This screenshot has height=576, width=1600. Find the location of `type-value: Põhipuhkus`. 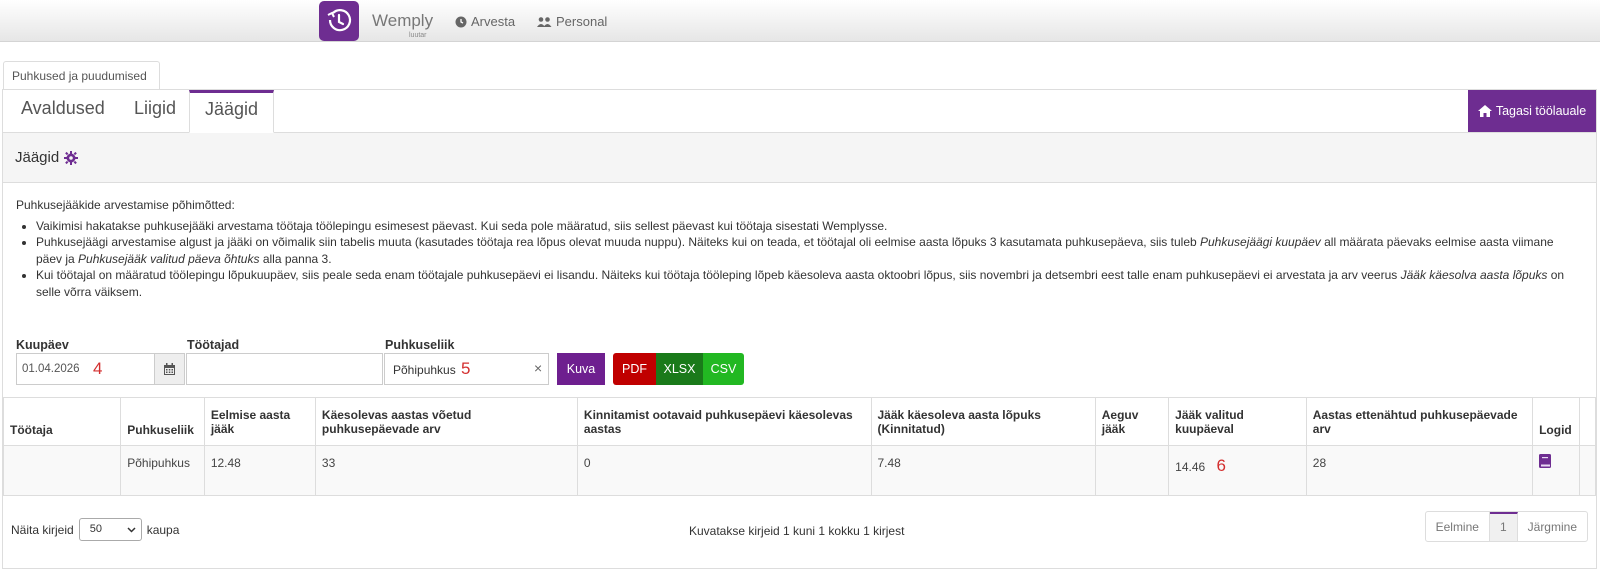

type-value: Põhipuhkus is located at coordinates (424, 370).